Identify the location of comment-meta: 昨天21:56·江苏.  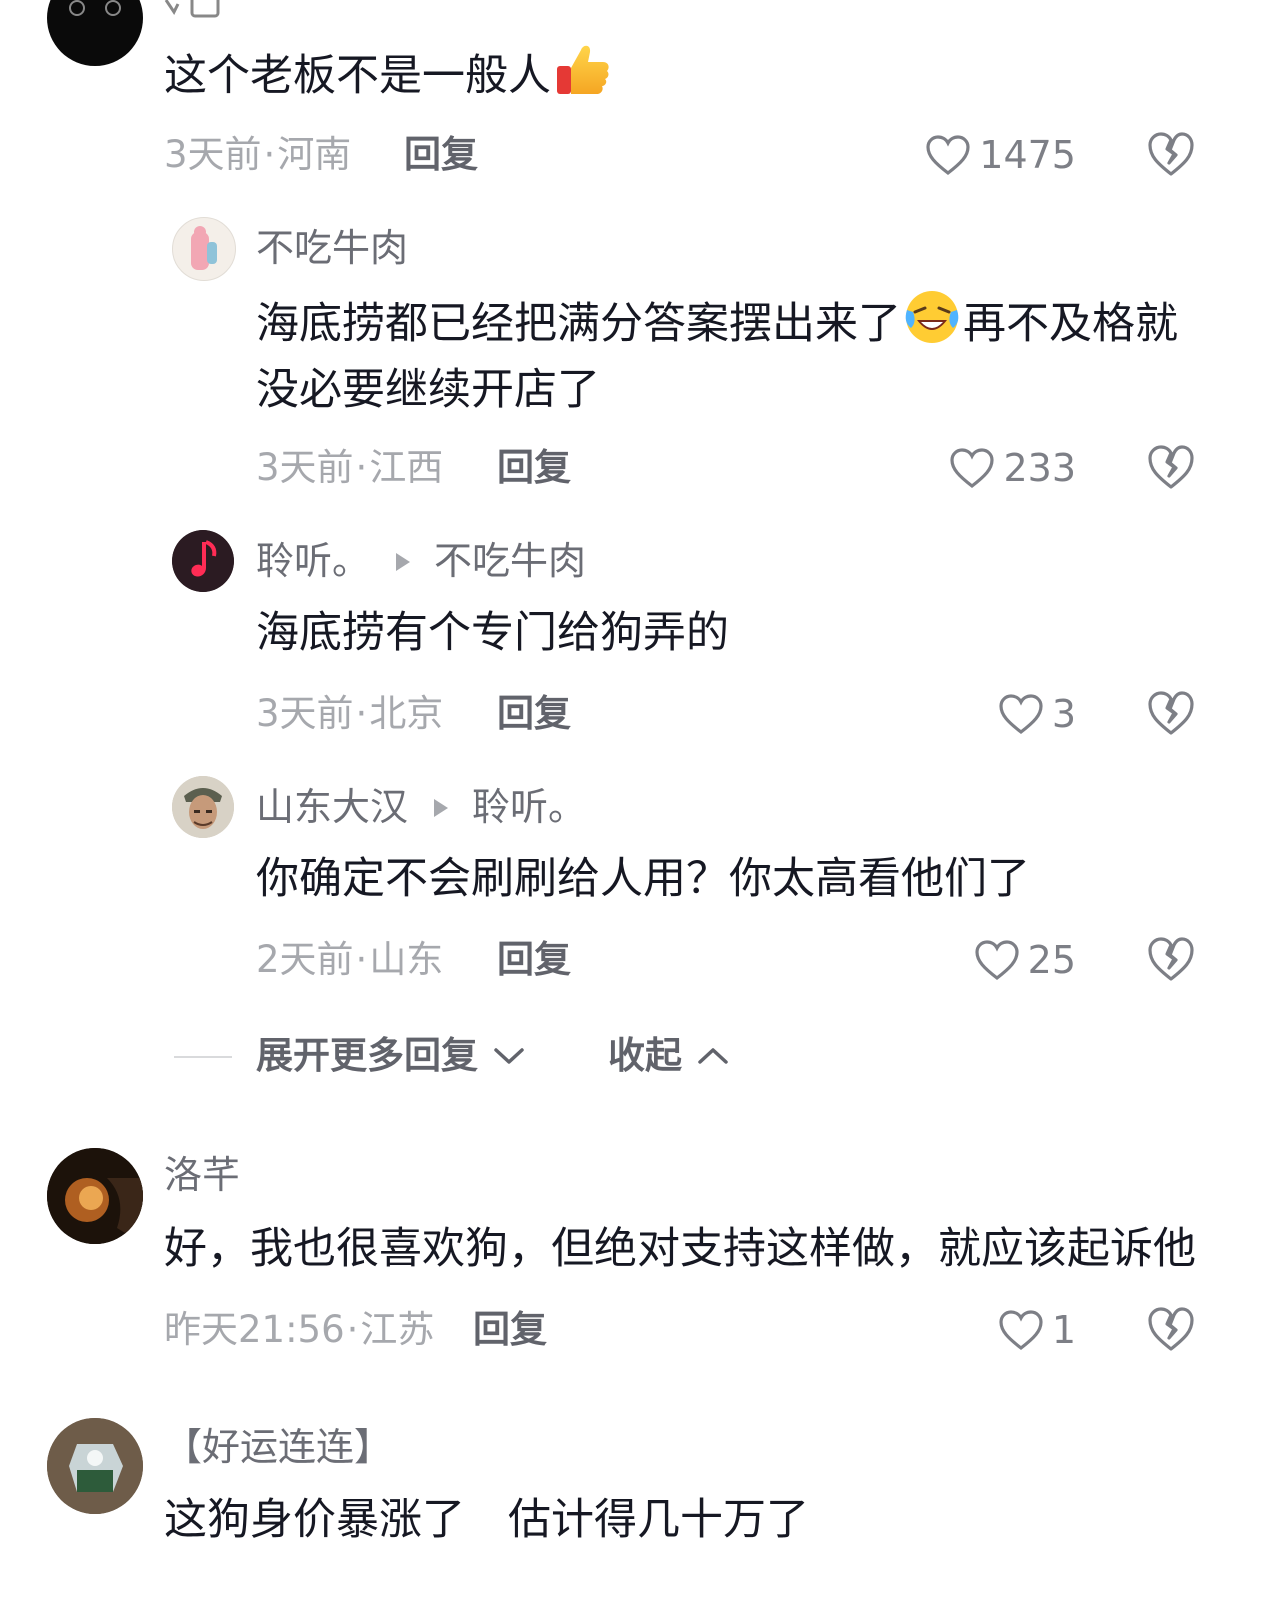
(299, 1329).